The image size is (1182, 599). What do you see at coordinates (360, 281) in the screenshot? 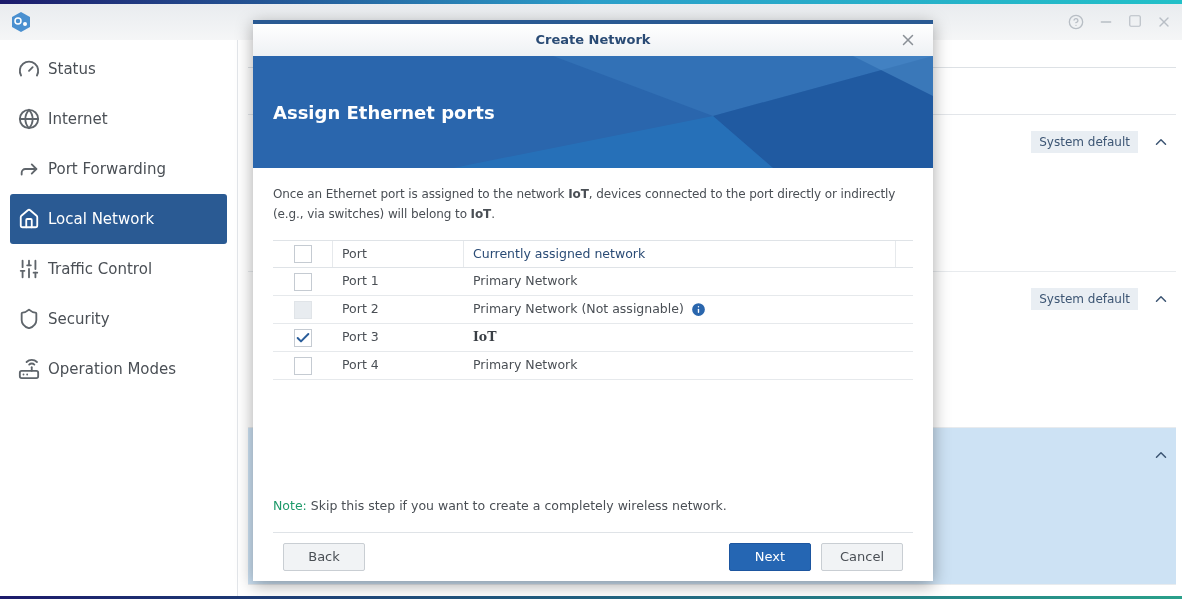
I see `table-cell-text: Port 1` at bounding box center [360, 281].